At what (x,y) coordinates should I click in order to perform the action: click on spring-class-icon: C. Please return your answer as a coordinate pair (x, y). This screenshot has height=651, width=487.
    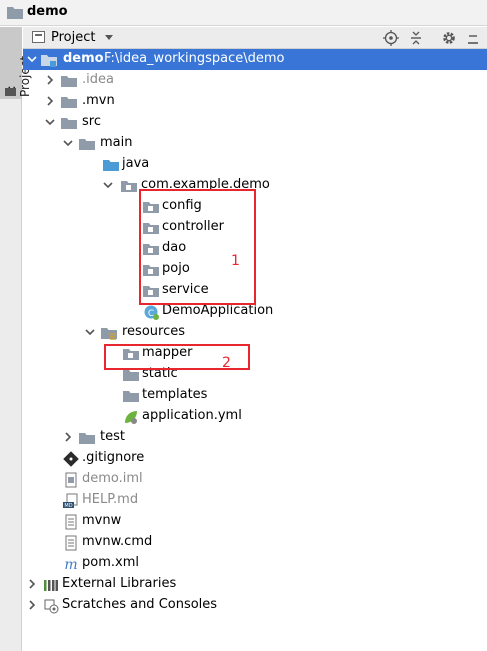
    Looking at the image, I should click on (151, 312).